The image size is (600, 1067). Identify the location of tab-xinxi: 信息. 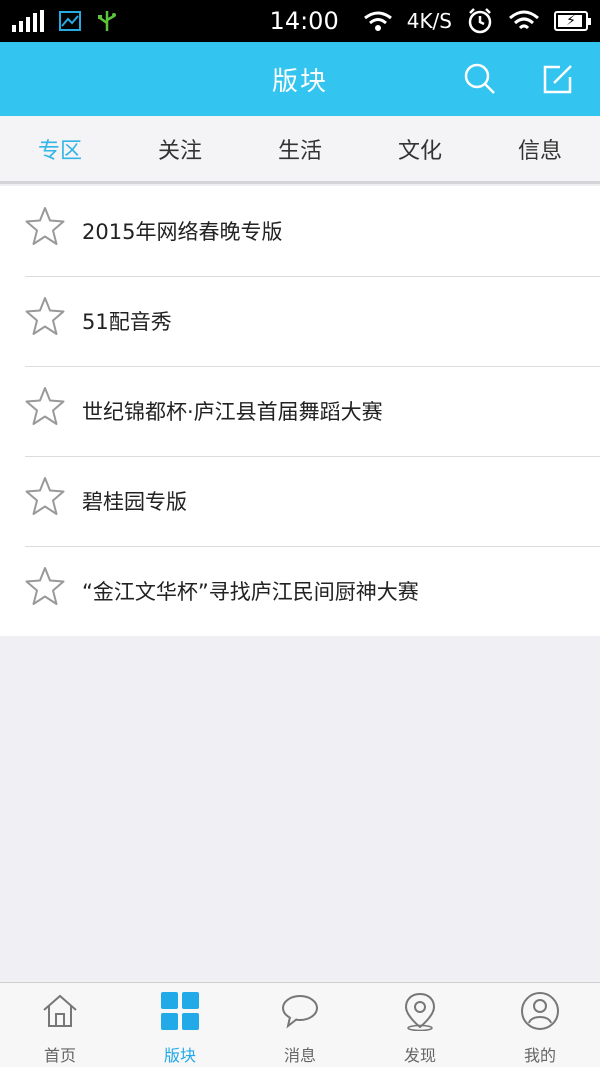
(540, 149).